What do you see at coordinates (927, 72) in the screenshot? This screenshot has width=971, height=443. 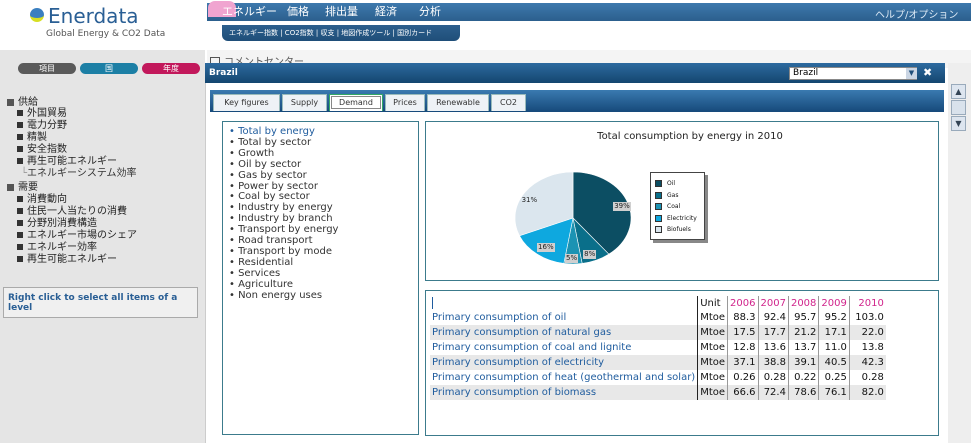 I see `close-icon: ✖` at bounding box center [927, 72].